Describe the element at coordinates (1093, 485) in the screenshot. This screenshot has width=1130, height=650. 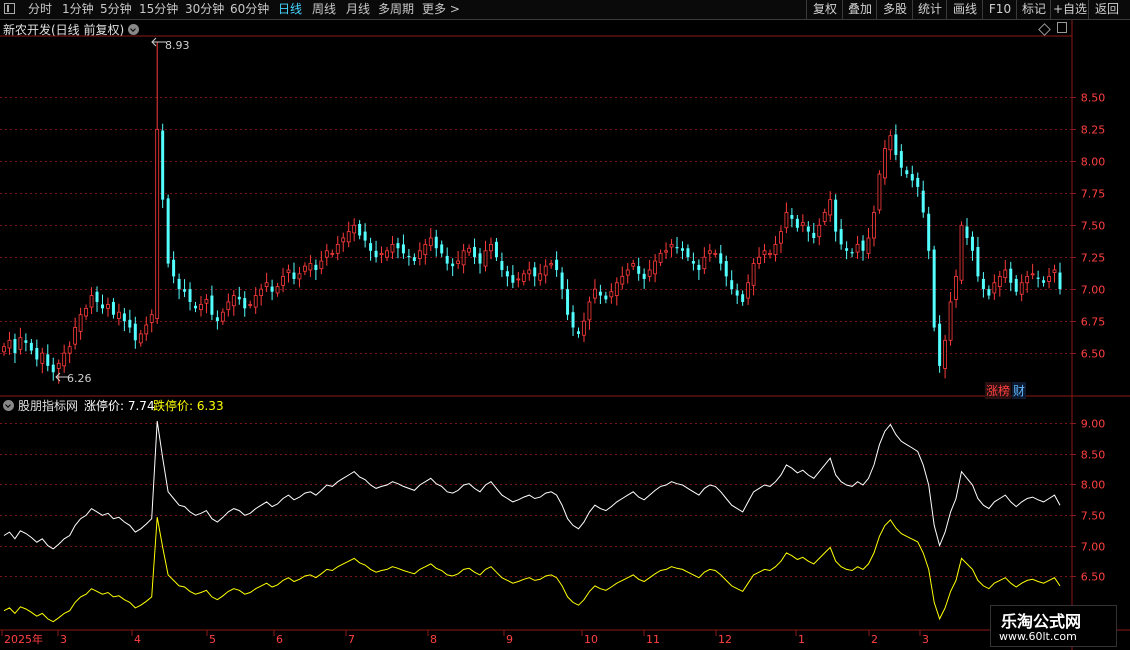
I see `ind-y-tick-label: 8.00` at that location.